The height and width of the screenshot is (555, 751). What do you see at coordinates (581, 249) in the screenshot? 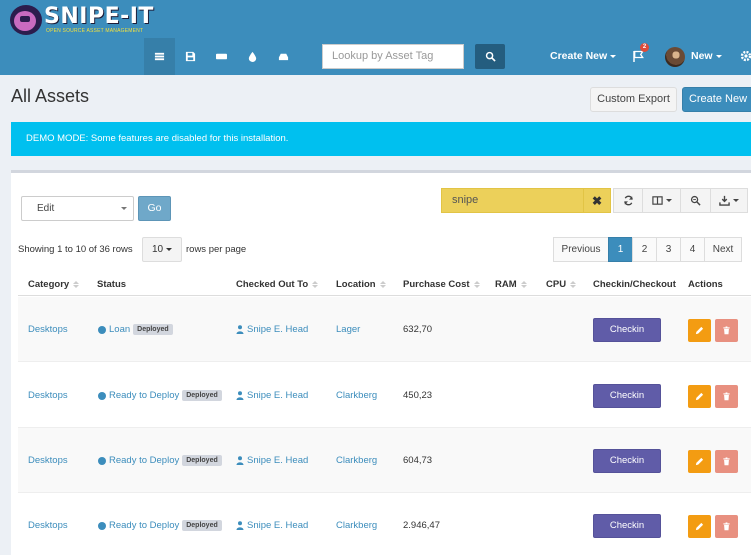
I see `pagination-previous: Previous` at bounding box center [581, 249].